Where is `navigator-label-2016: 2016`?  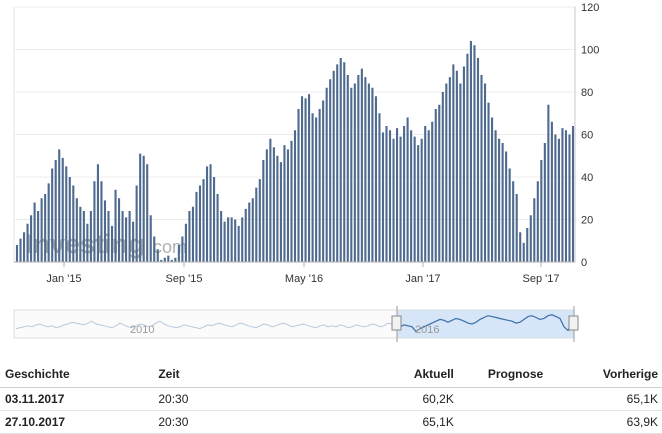
navigator-label-2016: 2016 is located at coordinates (427, 330).